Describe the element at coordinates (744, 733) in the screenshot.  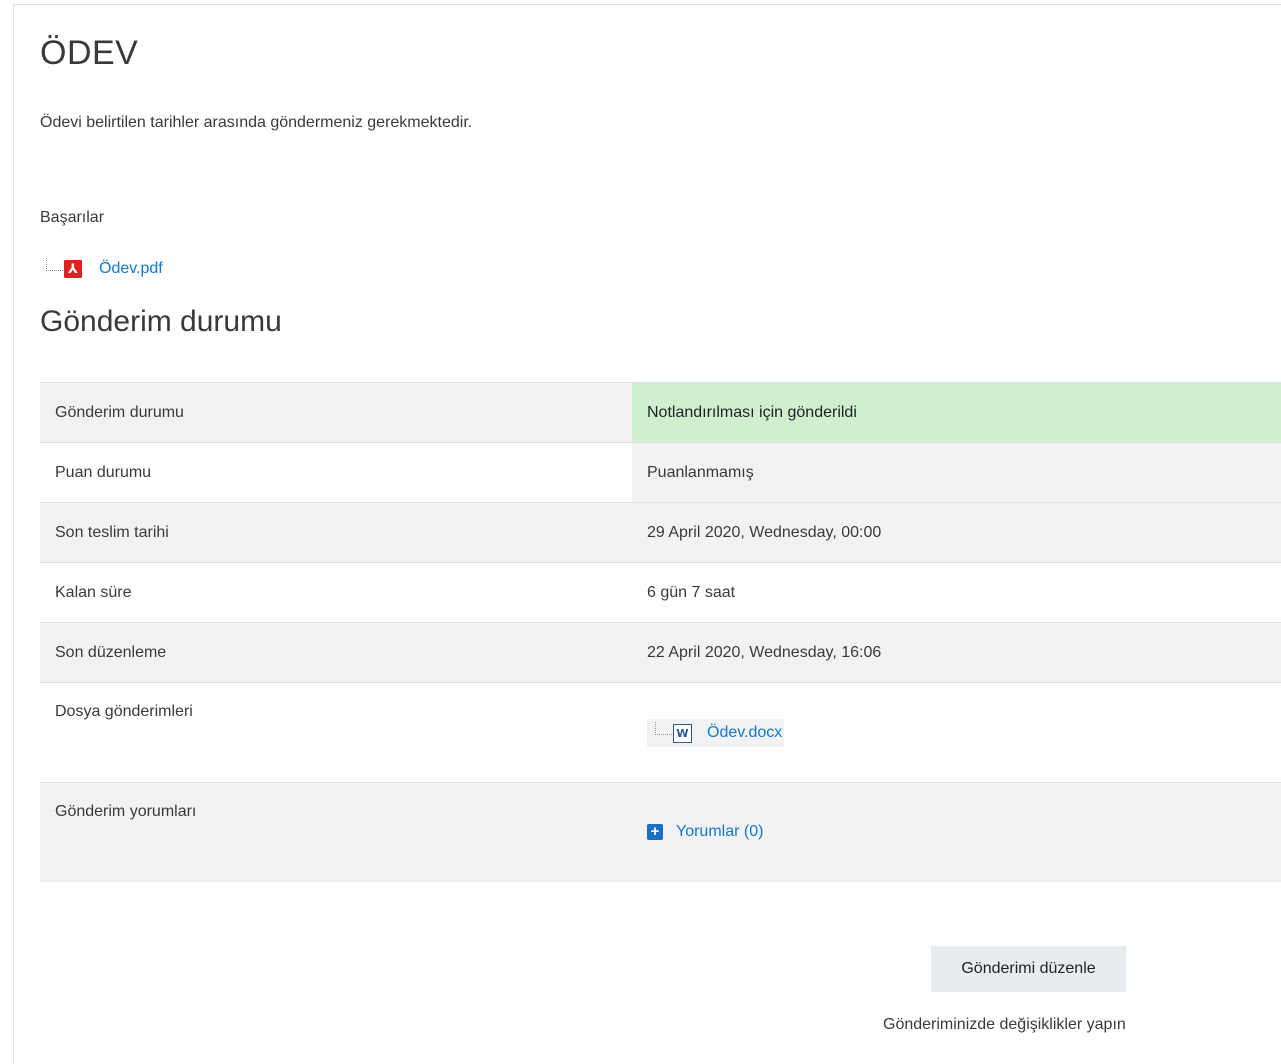
I see `submitted-file-link: Ödev.docx` at that location.